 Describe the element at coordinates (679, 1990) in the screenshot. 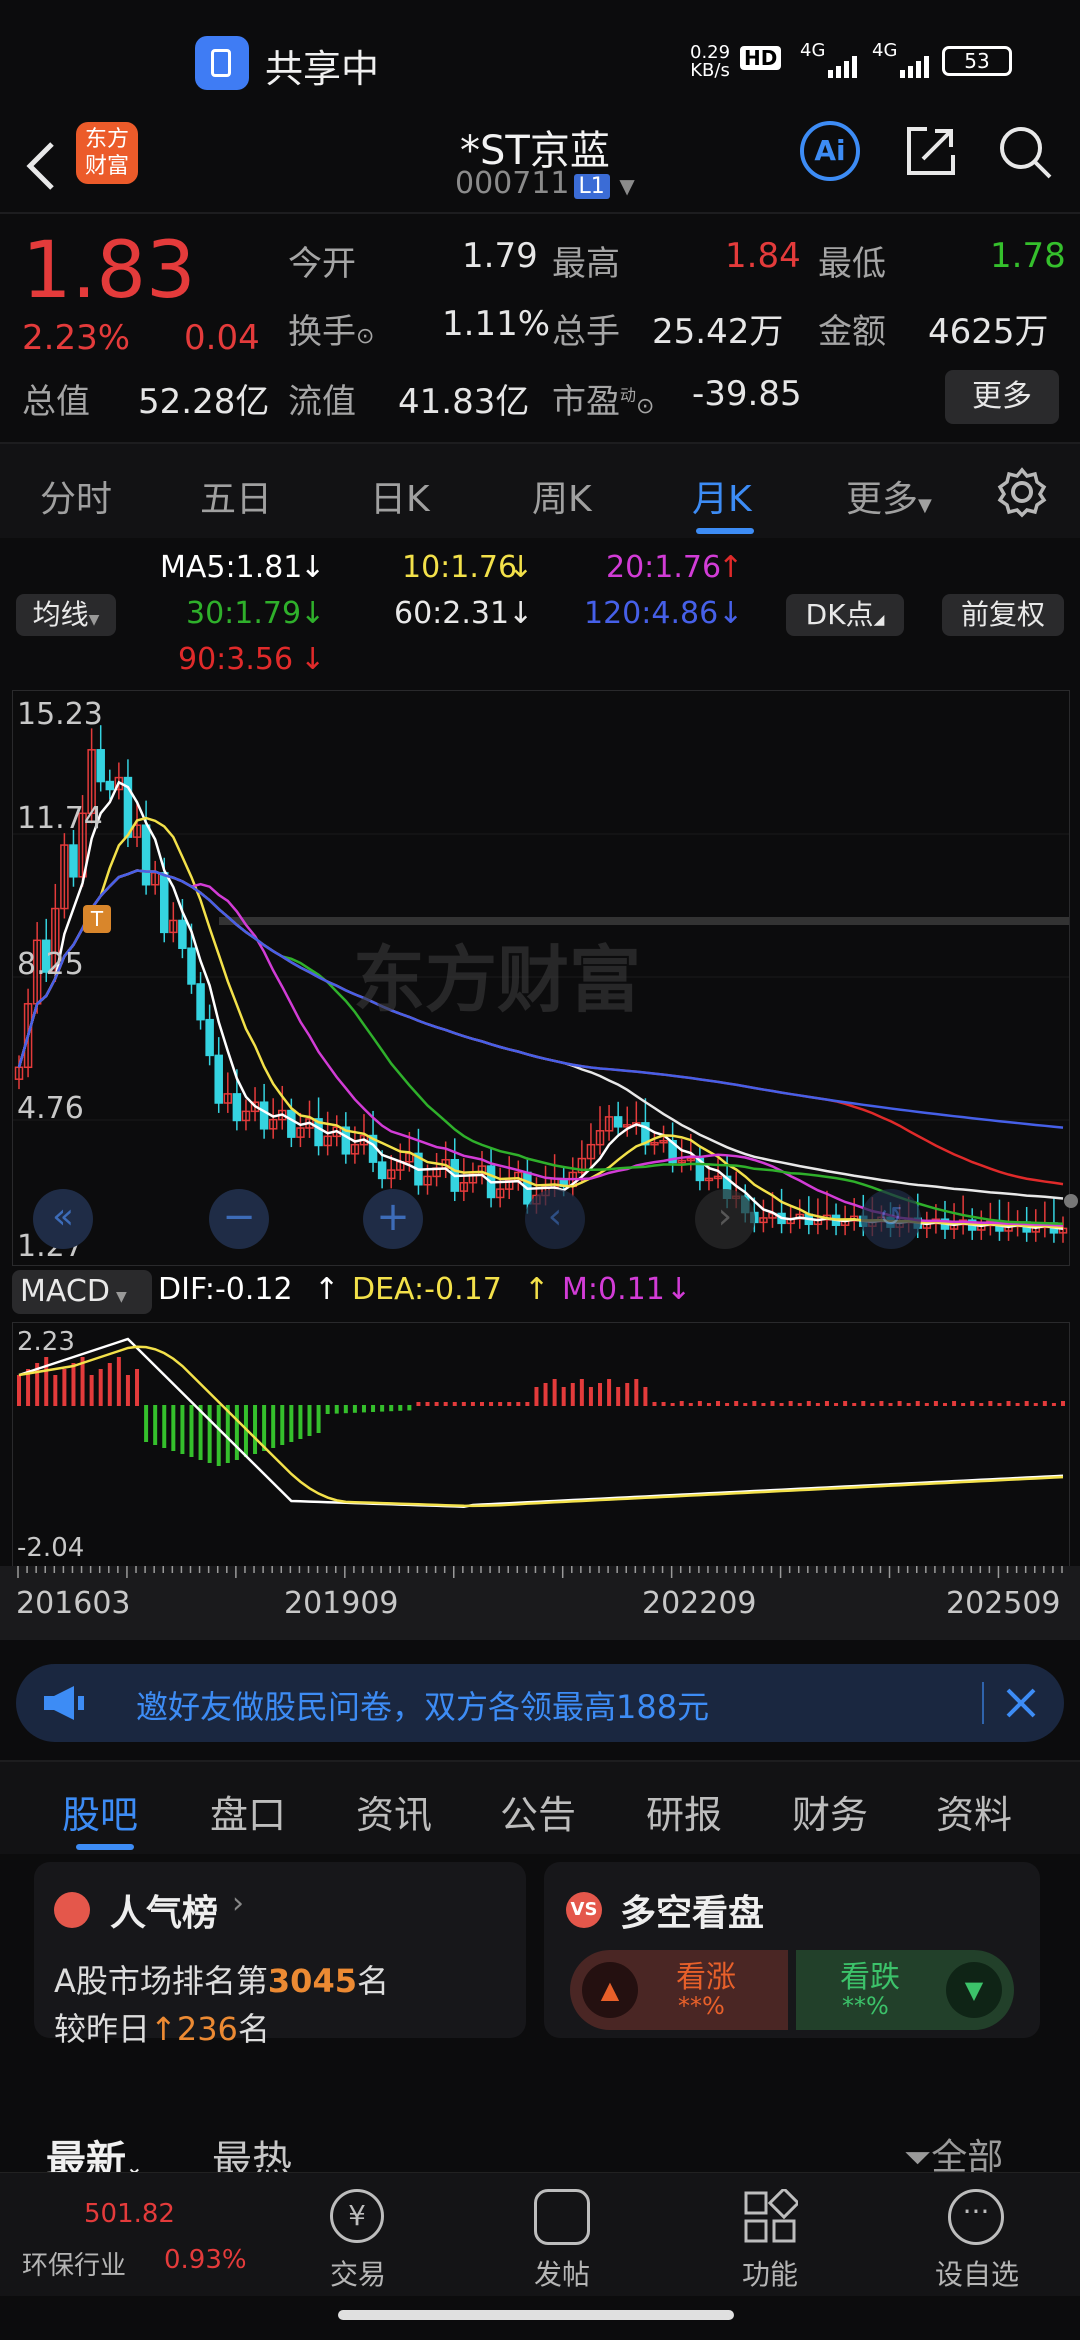

I see `bull-button: ▲ 看涨 **%` at that location.